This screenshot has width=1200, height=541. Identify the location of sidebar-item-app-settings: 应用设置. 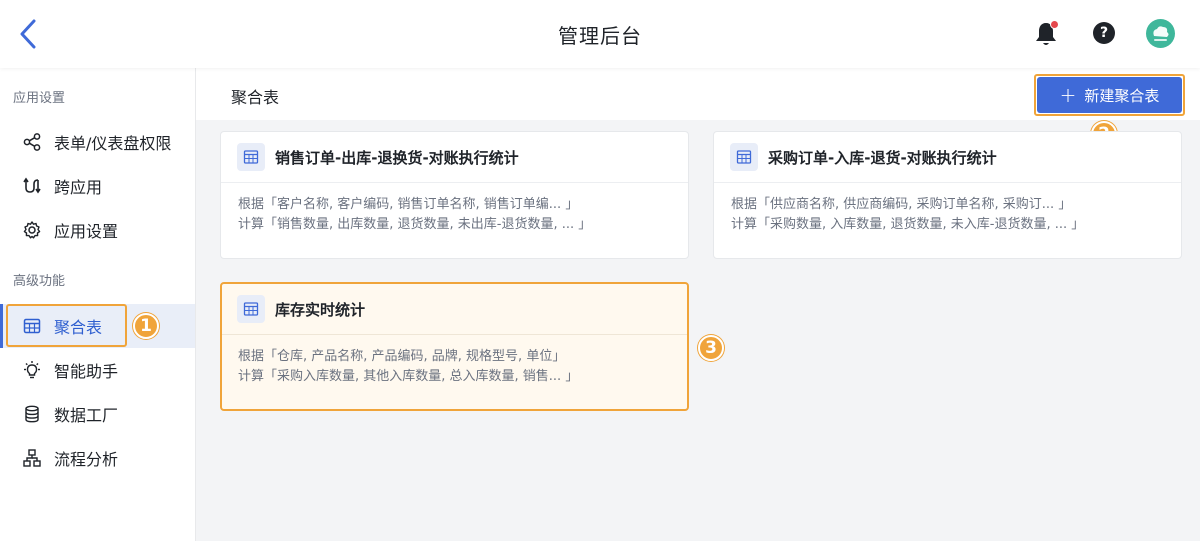
(97, 230).